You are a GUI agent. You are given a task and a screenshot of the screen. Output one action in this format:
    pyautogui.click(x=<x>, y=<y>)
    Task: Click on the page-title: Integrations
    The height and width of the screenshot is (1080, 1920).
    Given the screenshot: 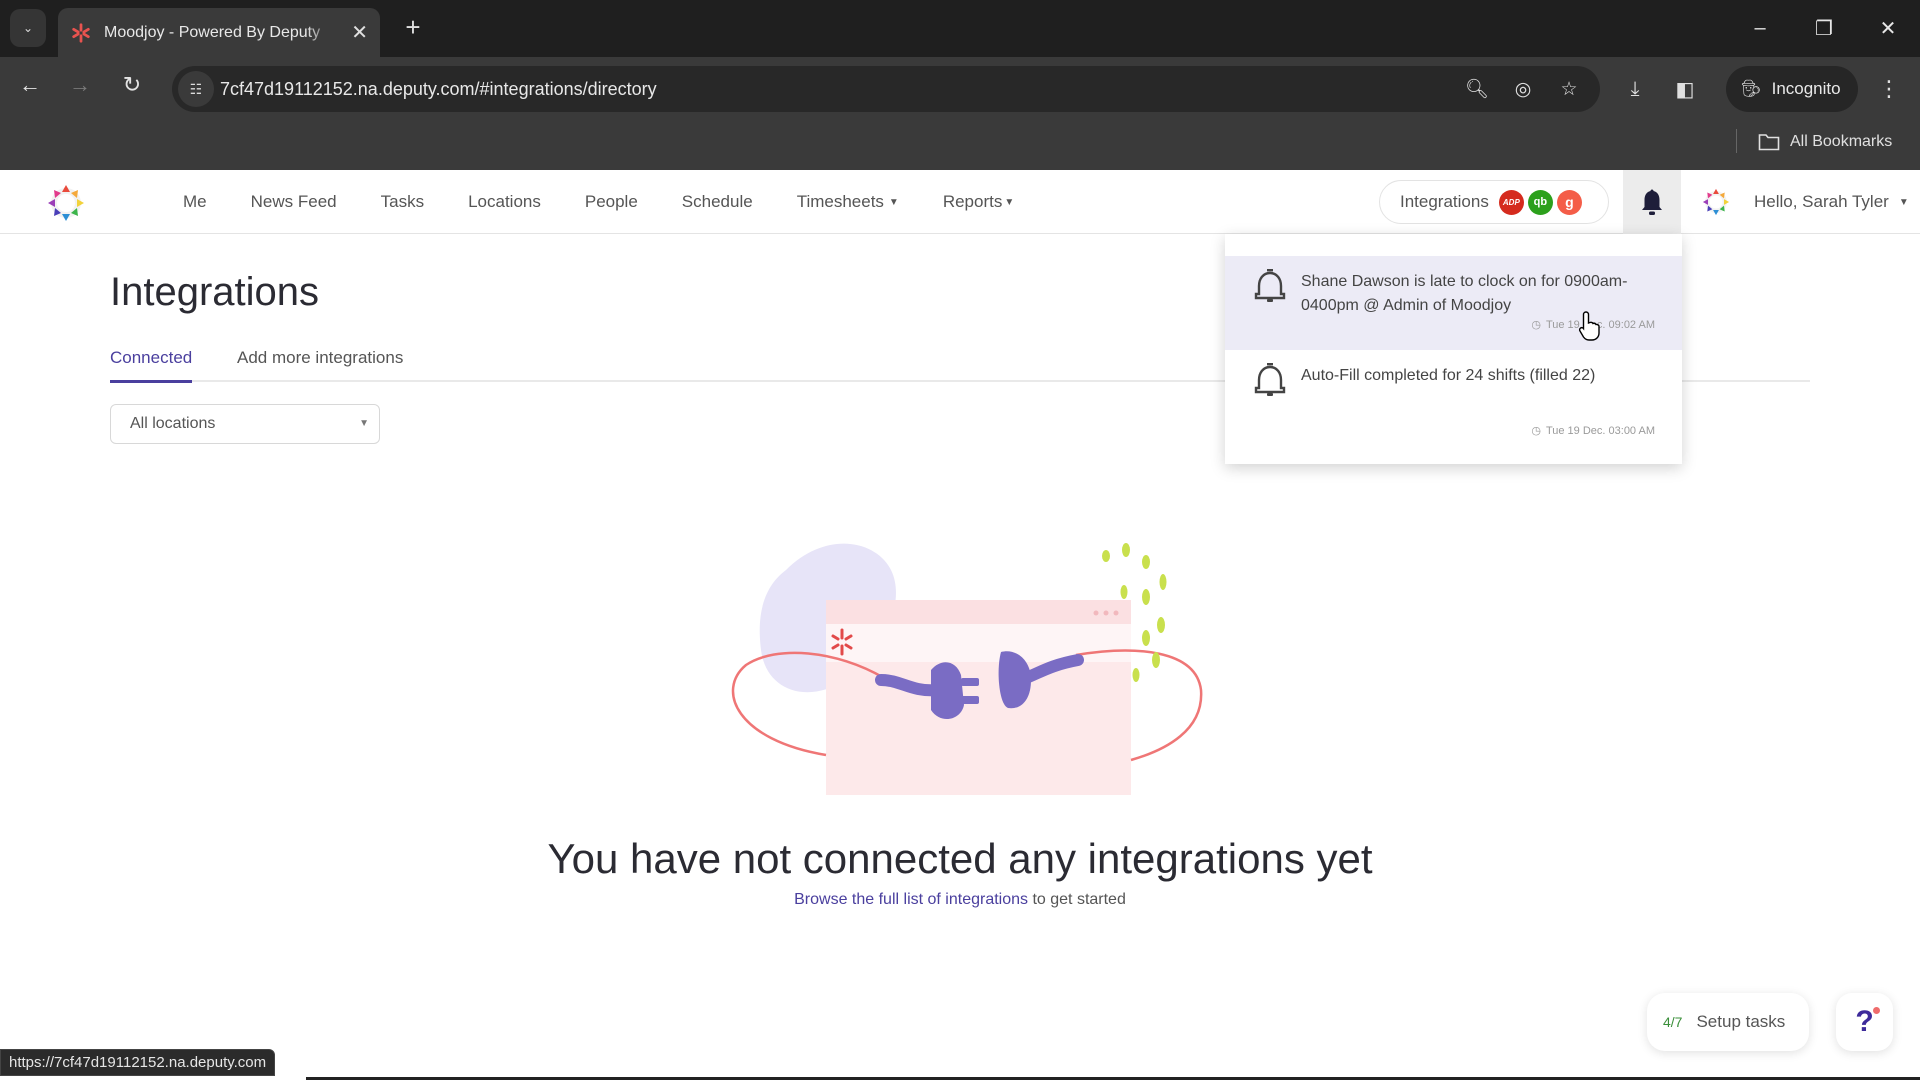 What is the action you would take?
    pyautogui.click(x=215, y=292)
    